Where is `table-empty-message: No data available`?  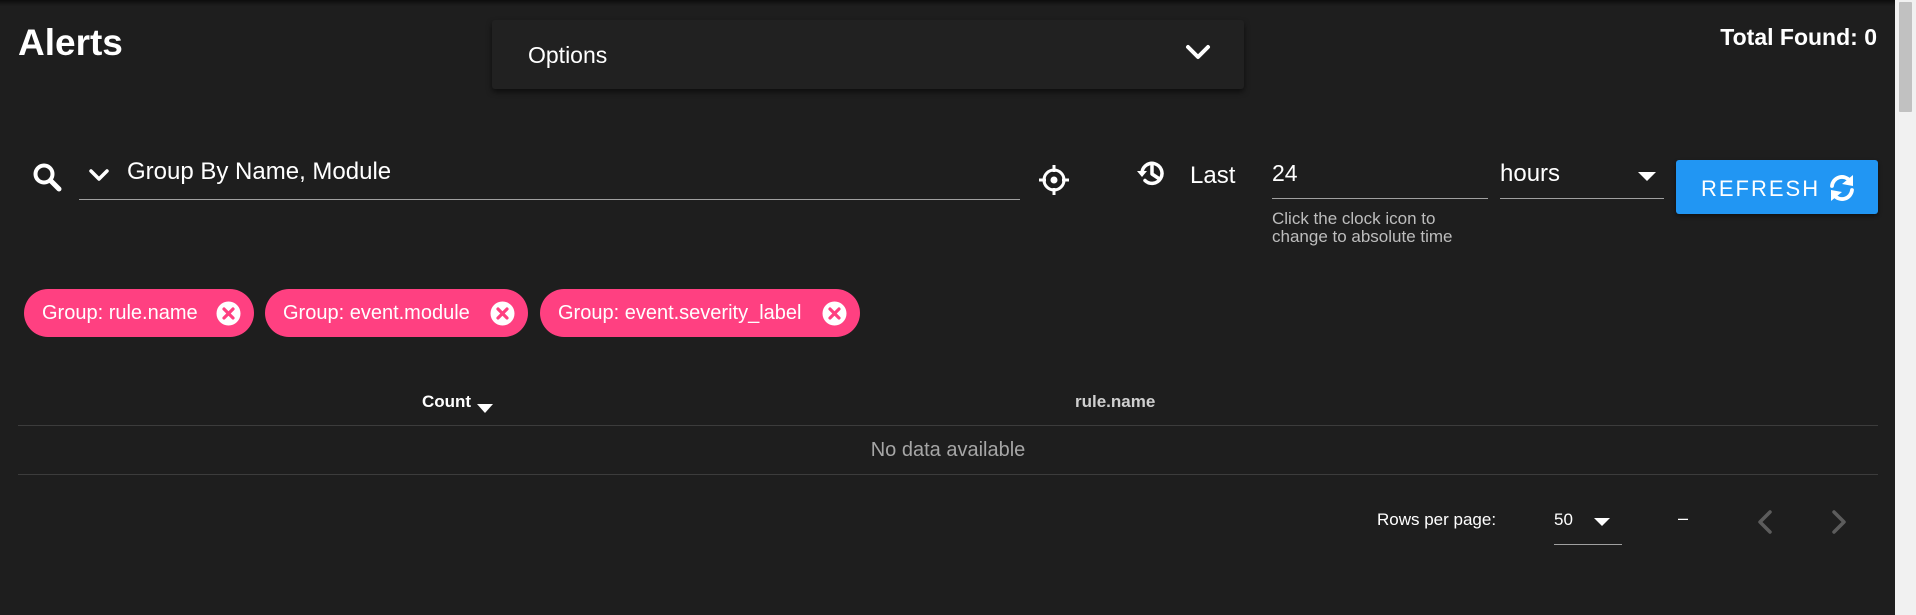
table-empty-message: No data available is located at coordinates (948, 450).